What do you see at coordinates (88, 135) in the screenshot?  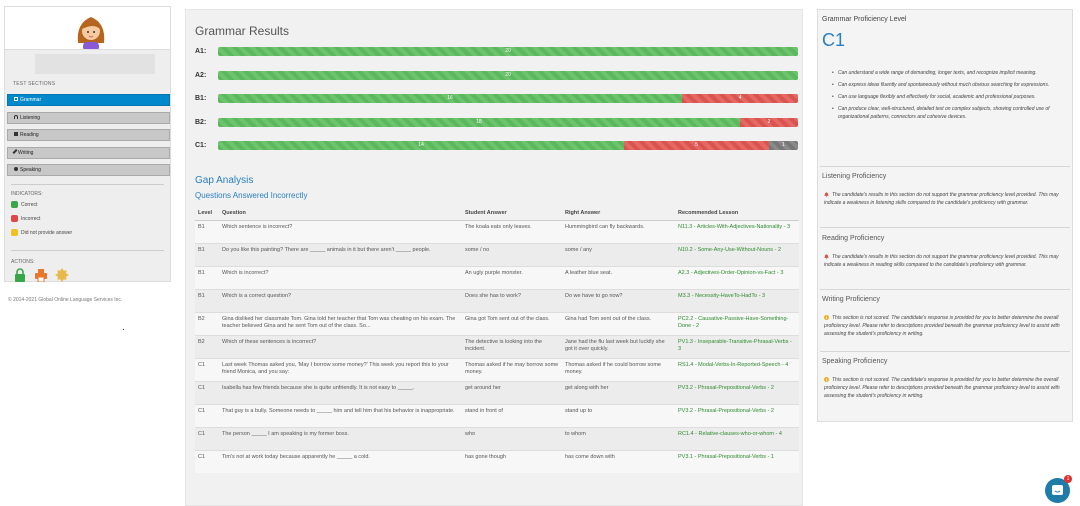 I see `section-reading-button: Reading` at bounding box center [88, 135].